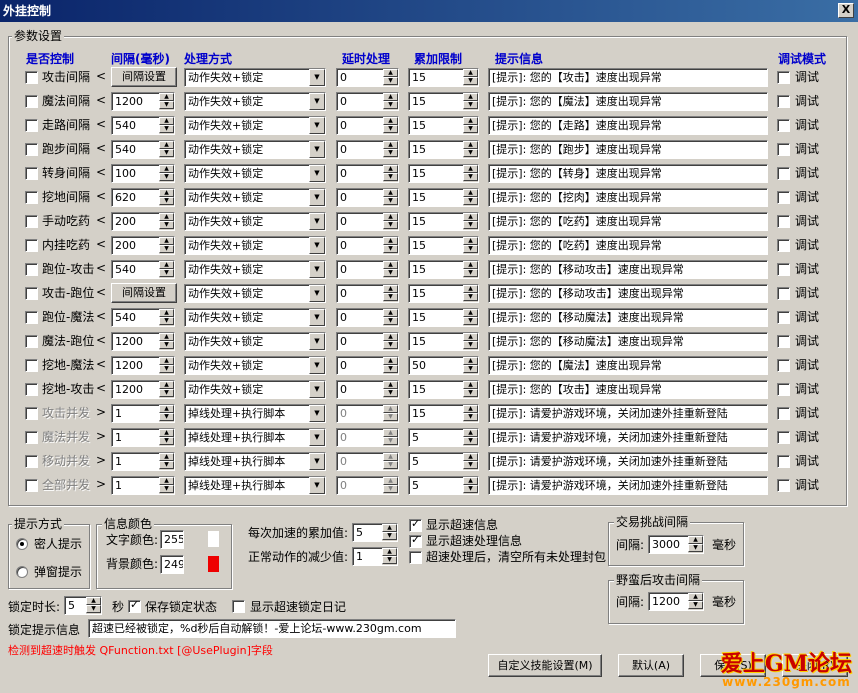 The height and width of the screenshot is (693, 858). Describe the element at coordinates (375, 532) in the screenshot. I see `accum-spinner: 5 ▲ ▼` at that location.